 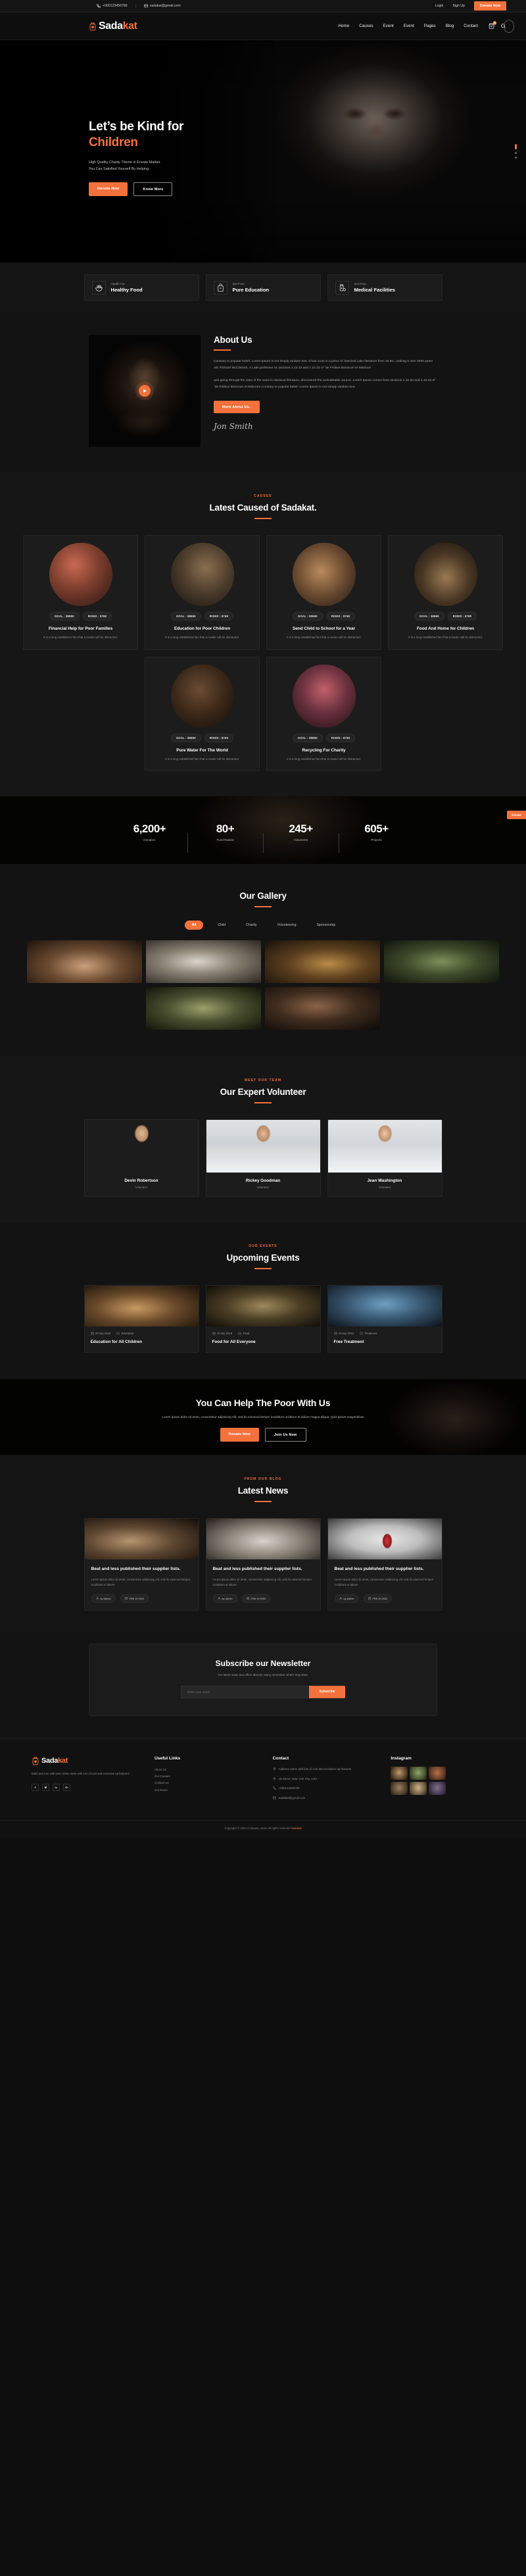 What do you see at coordinates (263, 518) in the screenshot?
I see `causes-rule` at bounding box center [263, 518].